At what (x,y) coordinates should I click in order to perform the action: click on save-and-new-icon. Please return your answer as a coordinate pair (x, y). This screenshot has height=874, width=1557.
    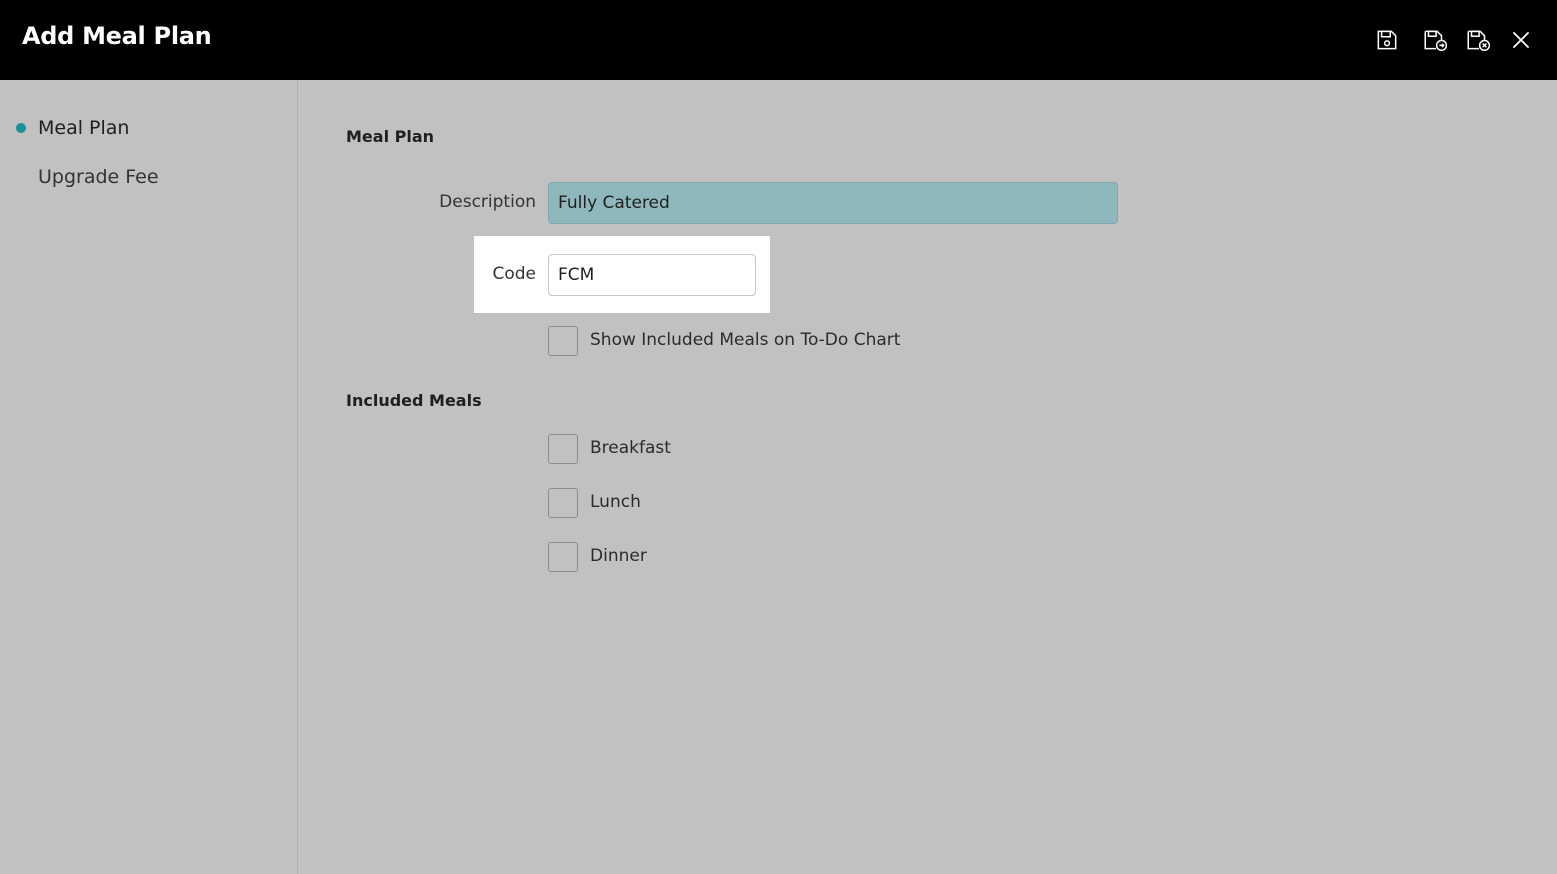
    Looking at the image, I should click on (1435, 40).